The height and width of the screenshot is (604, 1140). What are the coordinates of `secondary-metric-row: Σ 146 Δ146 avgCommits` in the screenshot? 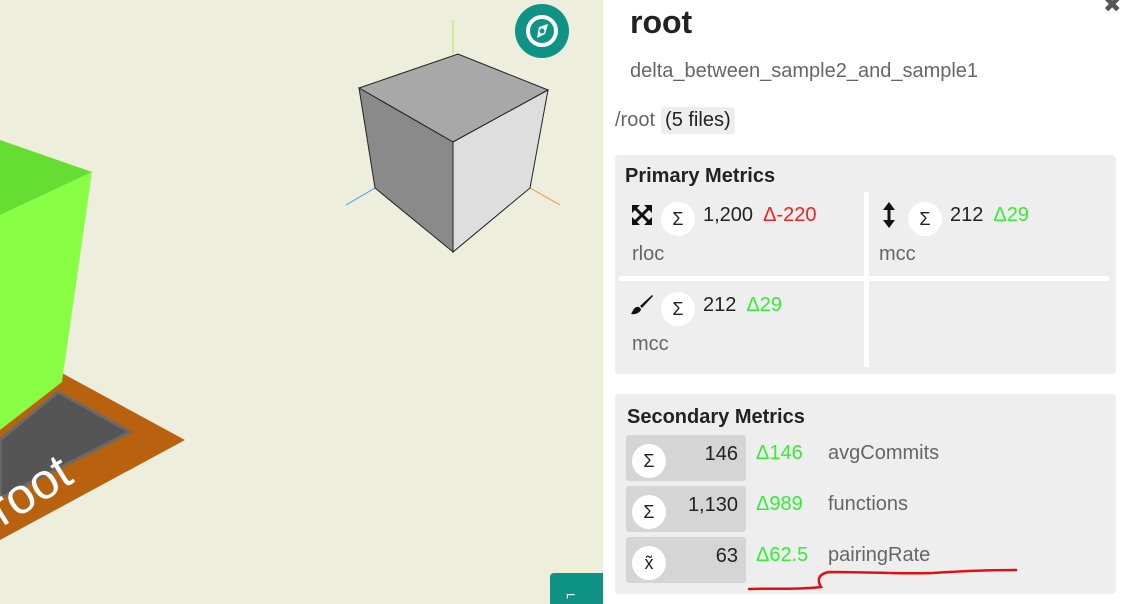 It's located at (782, 458).